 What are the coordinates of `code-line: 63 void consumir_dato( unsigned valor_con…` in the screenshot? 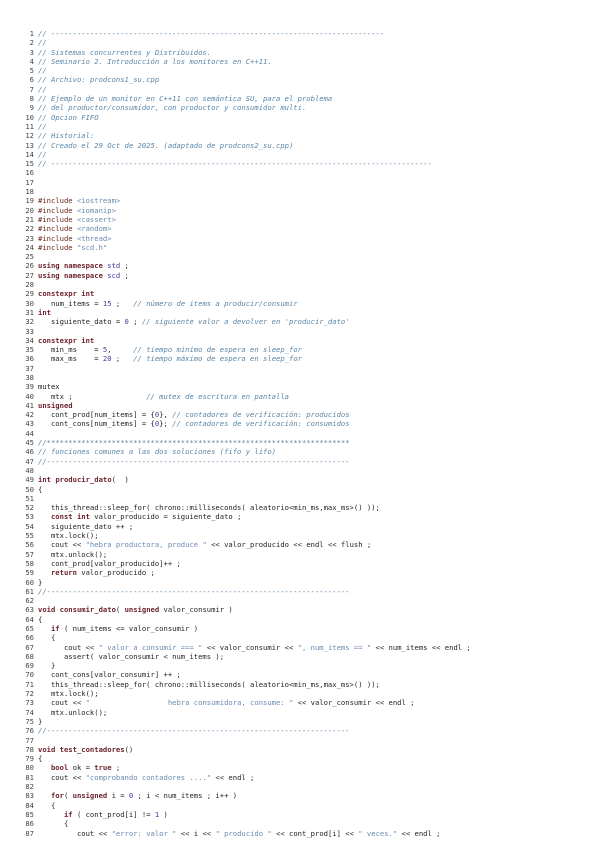 It's located at (302, 609).